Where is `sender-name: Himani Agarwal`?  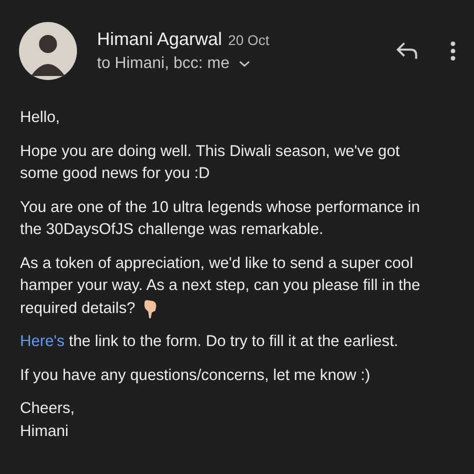 sender-name: Himani Agarwal is located at coordinates (159, 39).